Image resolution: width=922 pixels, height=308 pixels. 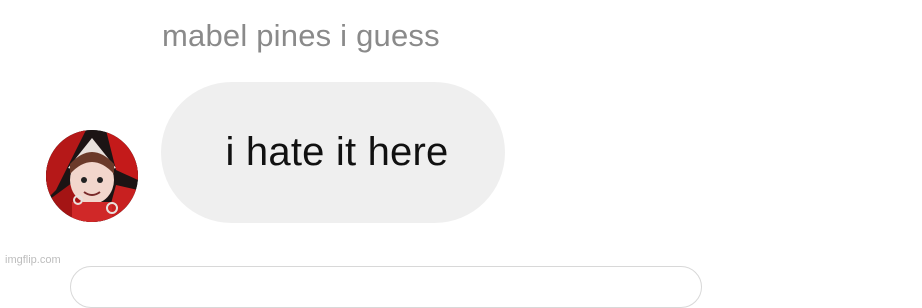 I want to click on avatar, so click(x=92, y=176).